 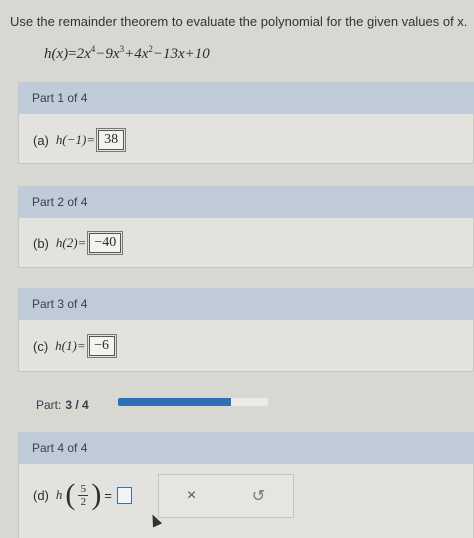 I want to click on part-4-question: (d) h ( 5 2 ) =, so click(x=82, y=495).